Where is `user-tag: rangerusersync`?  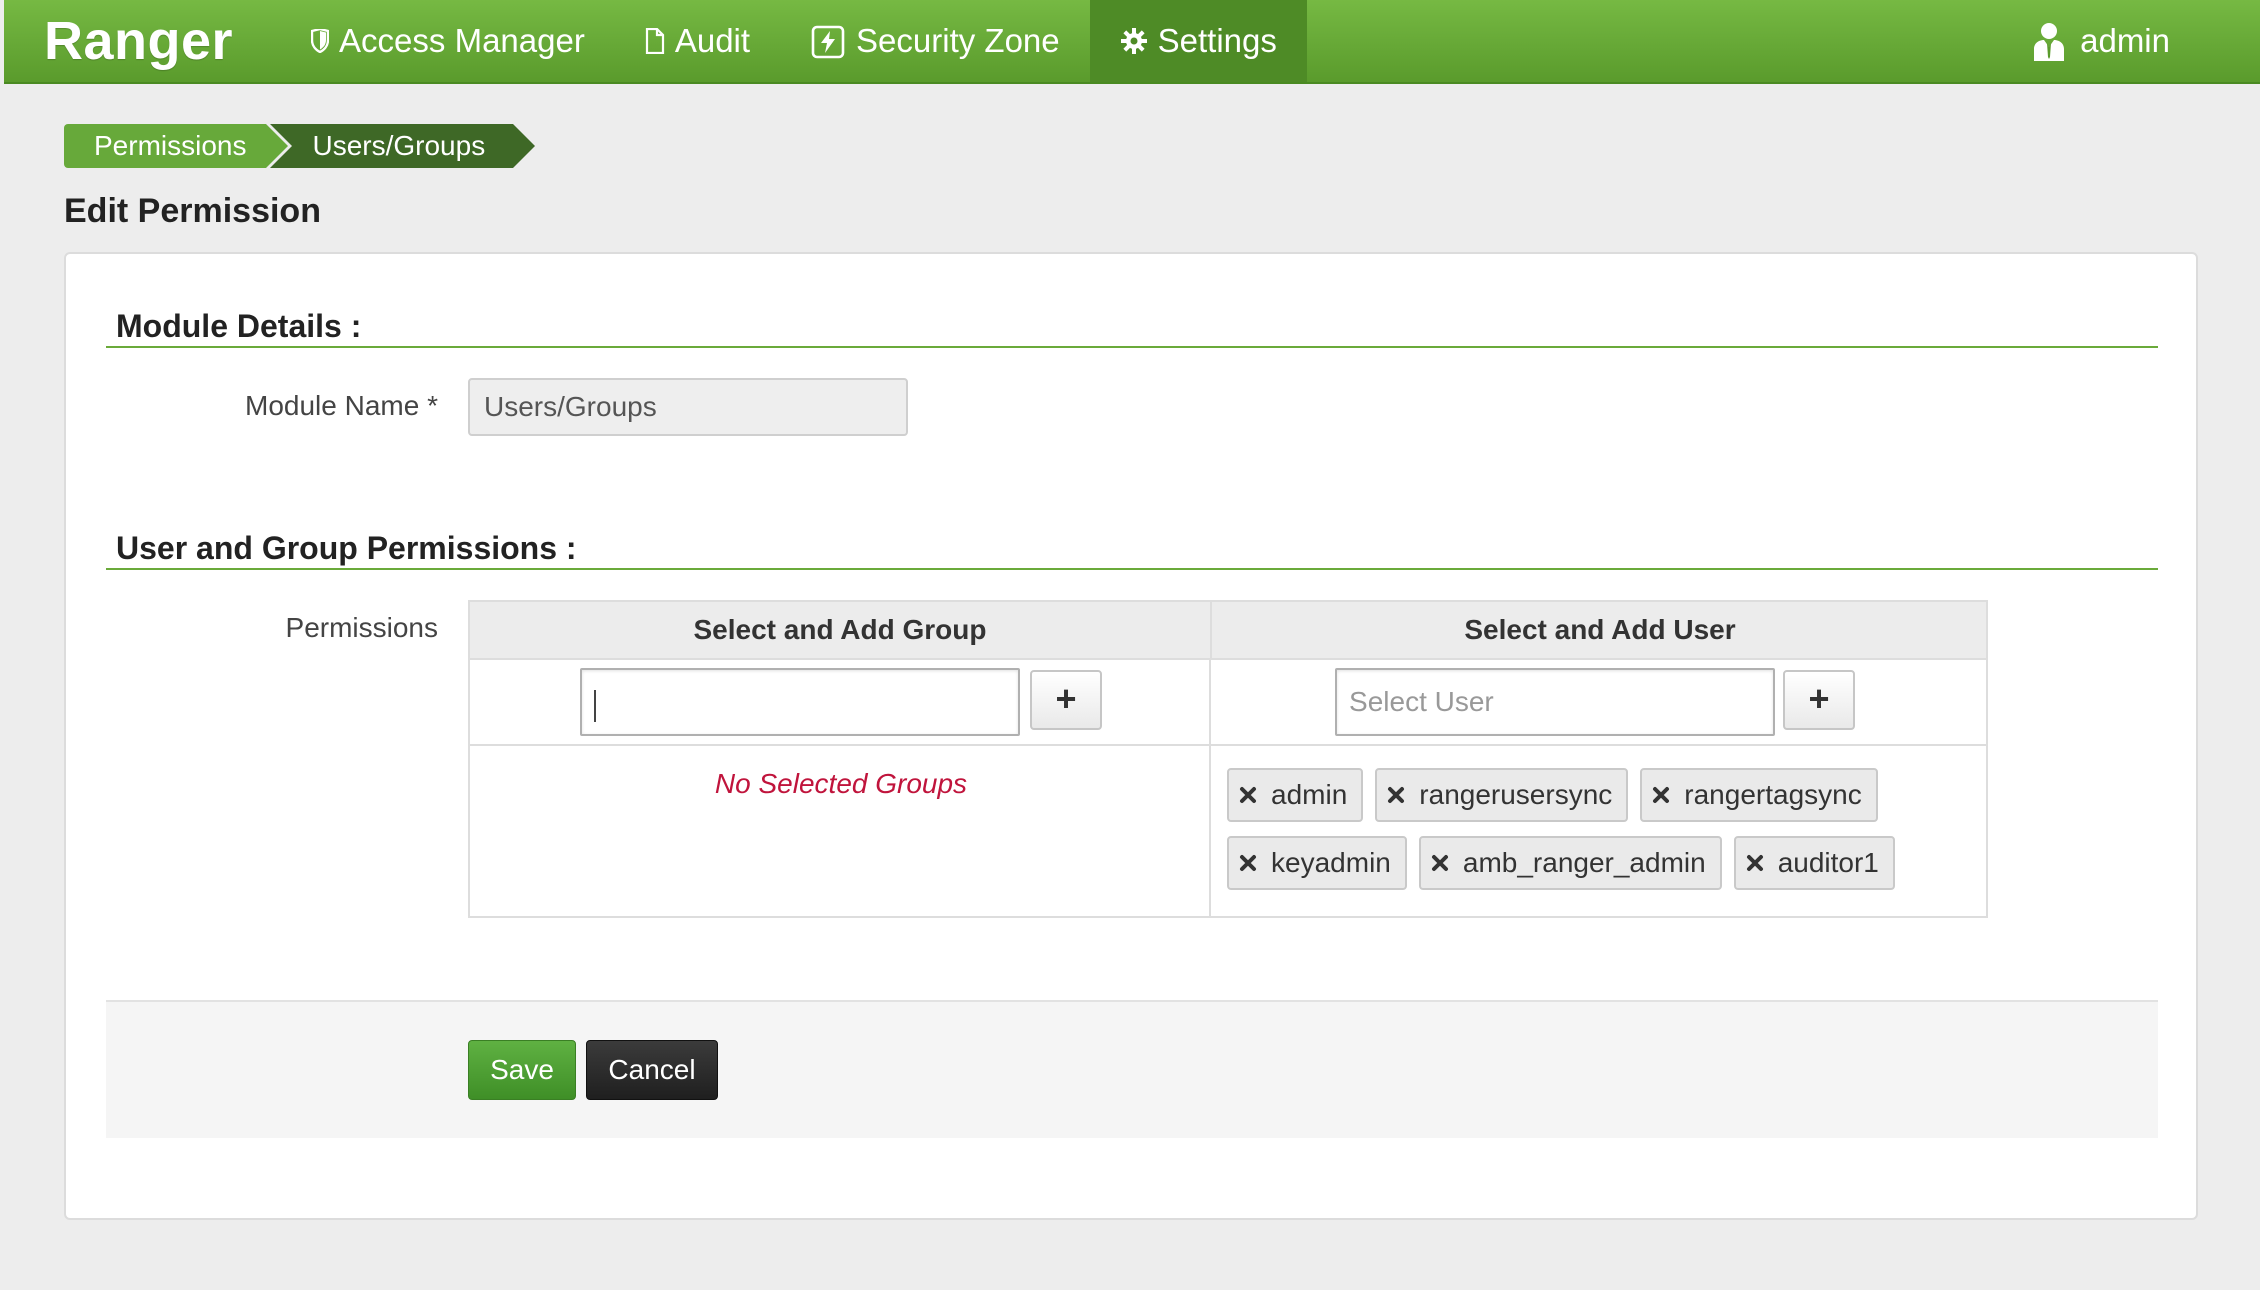
user-tag: rangerusersync is located at coordinates (1502, 795).